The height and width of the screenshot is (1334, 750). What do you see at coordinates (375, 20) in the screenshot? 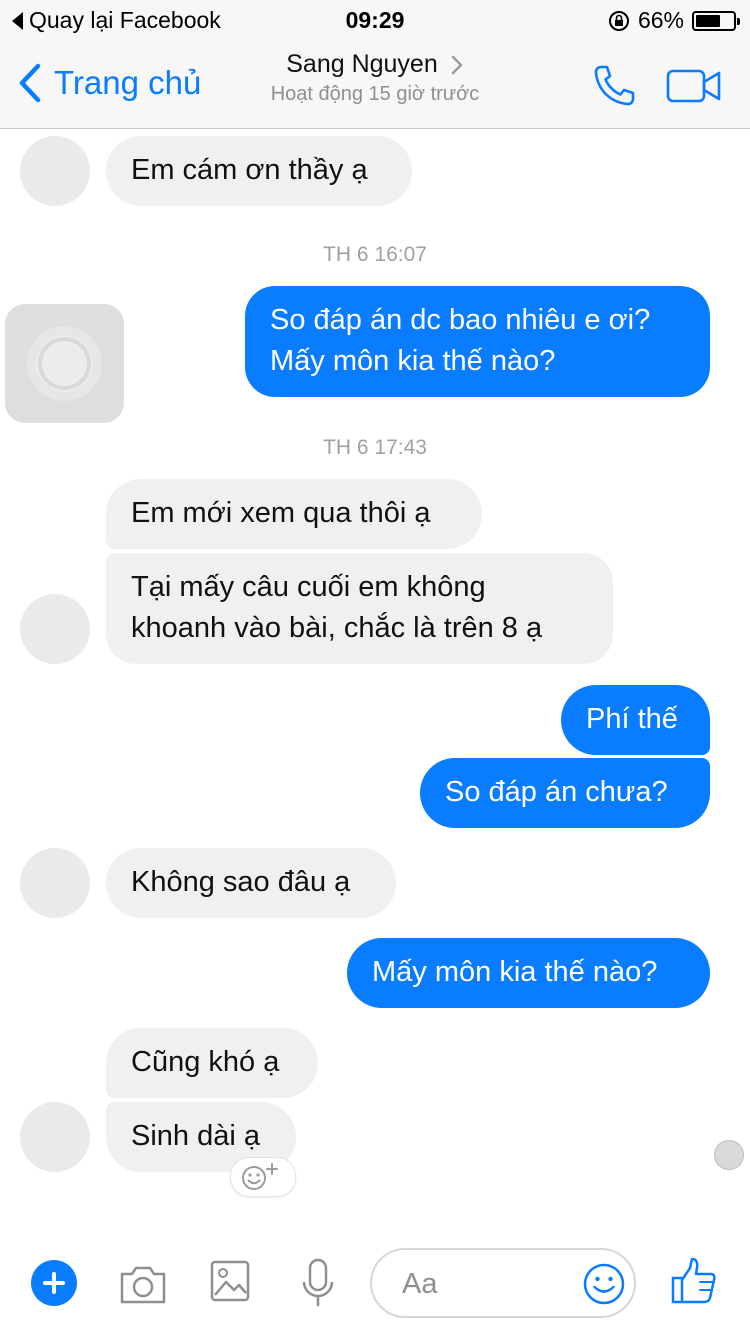
I see `status-bar: Quay lại Facebook 09:29 66%` at bounding box center [375, 20].